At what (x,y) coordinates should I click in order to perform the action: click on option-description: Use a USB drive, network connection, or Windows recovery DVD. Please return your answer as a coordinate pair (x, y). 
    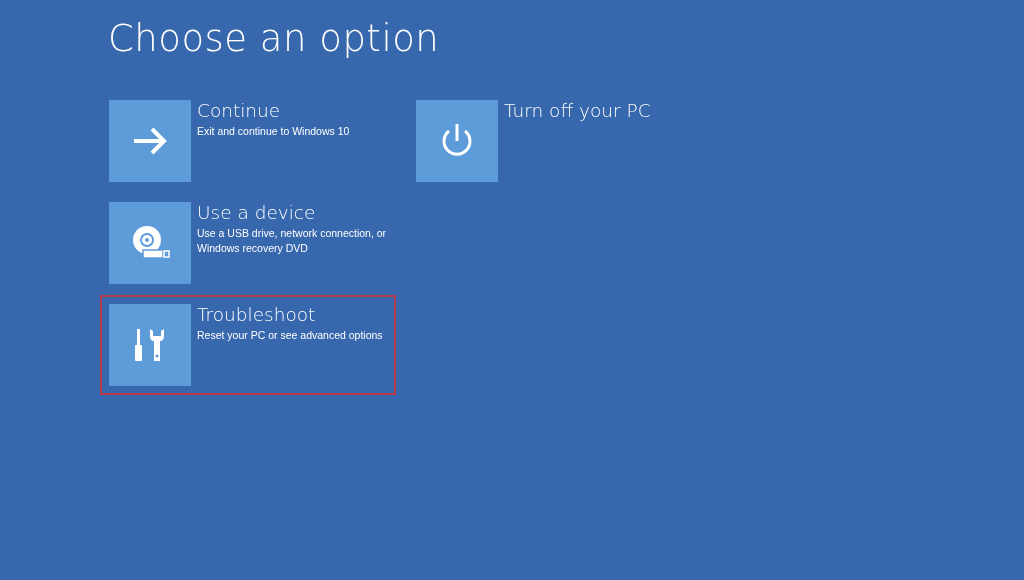
    Looking at the image, I should click on (292, 241).